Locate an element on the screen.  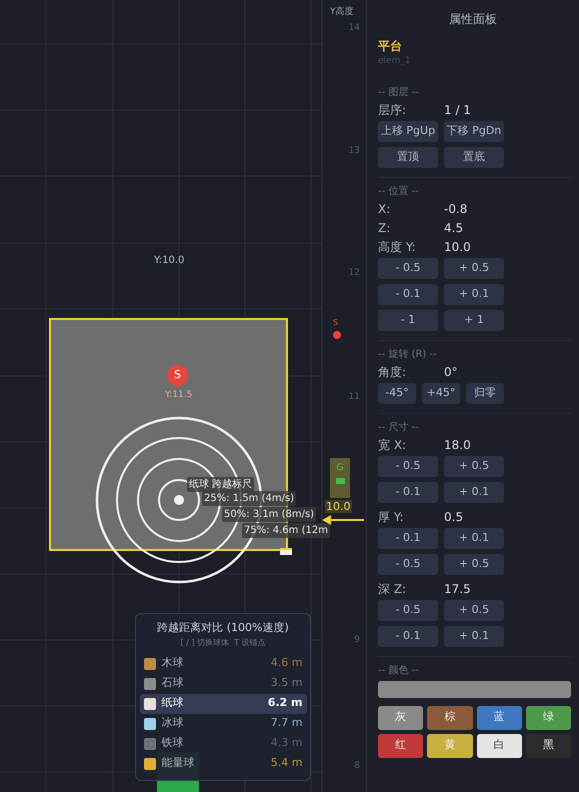
field-label: 厚 Y: is located at coordinates (391, 517).